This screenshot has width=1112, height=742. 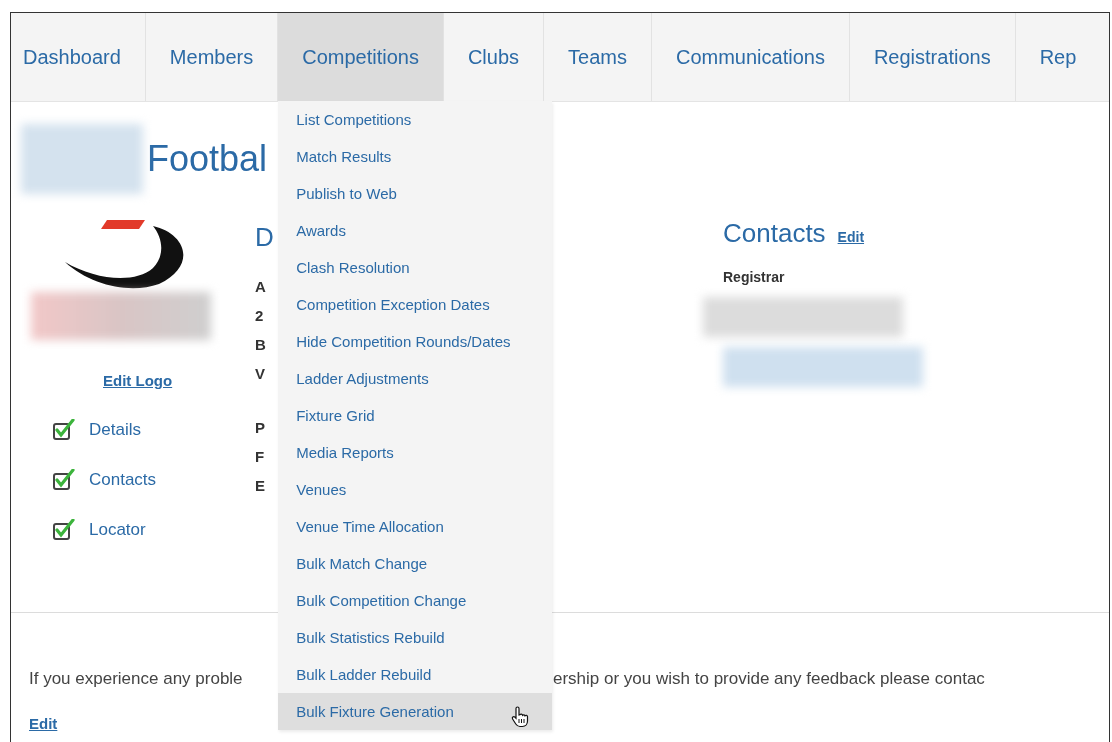 I want to click on detail-label: A, so click(x=260, y=287).